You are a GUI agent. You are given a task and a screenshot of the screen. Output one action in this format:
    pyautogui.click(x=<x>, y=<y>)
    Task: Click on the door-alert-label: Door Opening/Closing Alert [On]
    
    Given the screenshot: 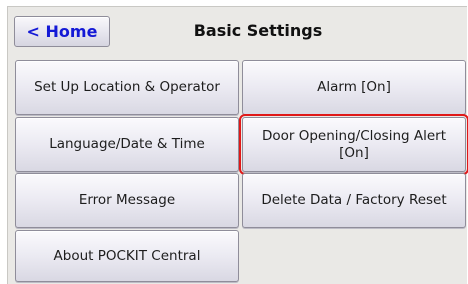 What is the action you would take?
    pyautogui.click(x=354, y=145)
    